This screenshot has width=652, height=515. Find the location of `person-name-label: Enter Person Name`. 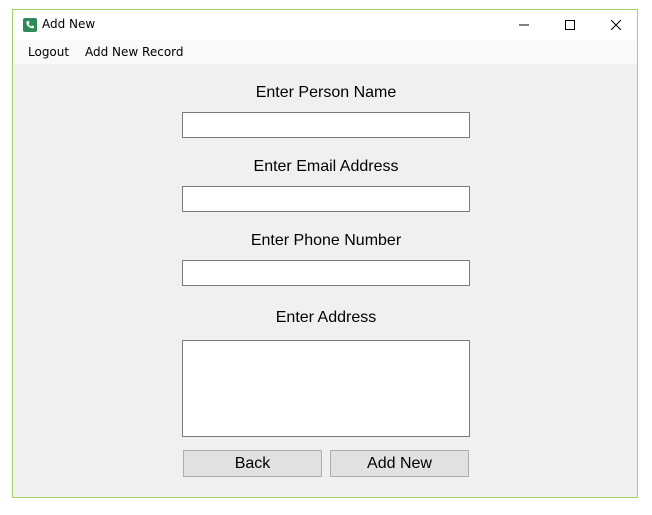

person-name-label: Enter Person Name is located at coordinates (326, 92).